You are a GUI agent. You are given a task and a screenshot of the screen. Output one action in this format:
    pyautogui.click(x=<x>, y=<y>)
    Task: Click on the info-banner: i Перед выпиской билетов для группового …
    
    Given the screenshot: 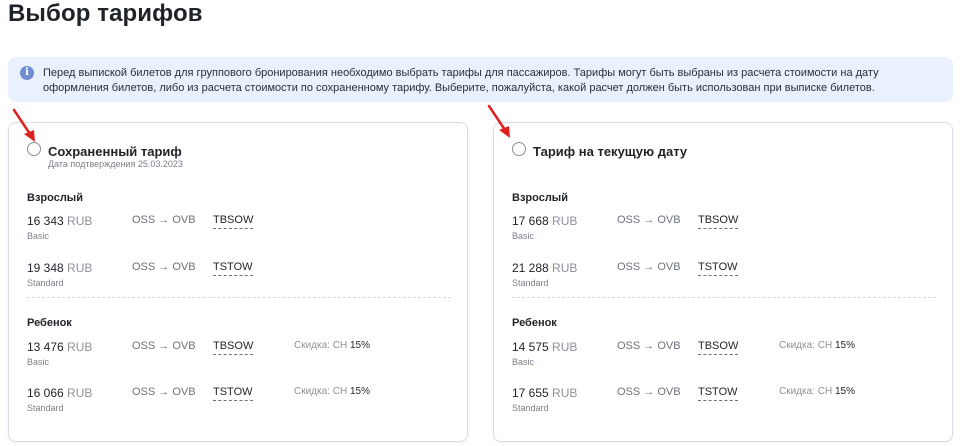 What is the action you would take?
    pyautogui.click(x=480, y=79)
    